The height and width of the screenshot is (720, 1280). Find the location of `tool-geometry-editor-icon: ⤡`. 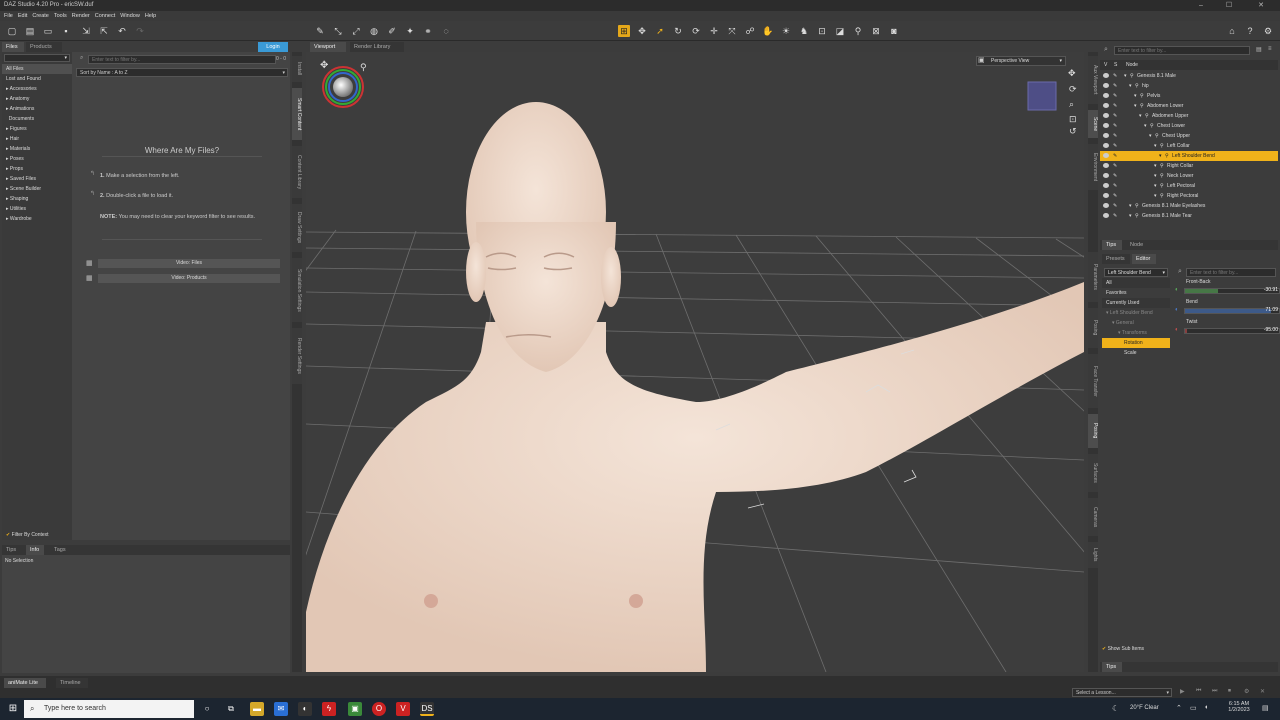

tool-geometry-editor-icon: ⤡ is located at coordinates (338, 31).